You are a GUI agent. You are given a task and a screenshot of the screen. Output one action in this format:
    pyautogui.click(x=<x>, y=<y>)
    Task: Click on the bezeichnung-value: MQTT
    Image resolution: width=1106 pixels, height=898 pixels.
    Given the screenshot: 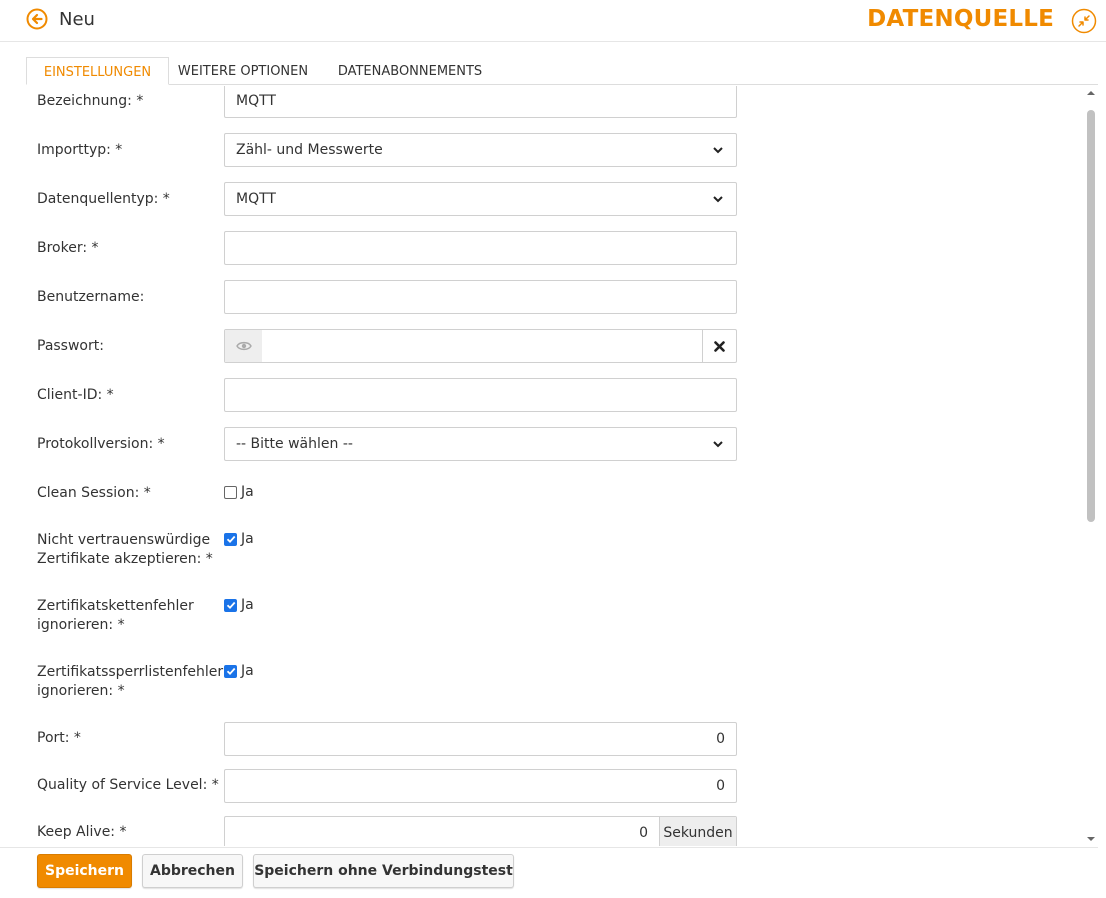 What is the action you would take?
    pyautogui.click(x=256, y=101)
    